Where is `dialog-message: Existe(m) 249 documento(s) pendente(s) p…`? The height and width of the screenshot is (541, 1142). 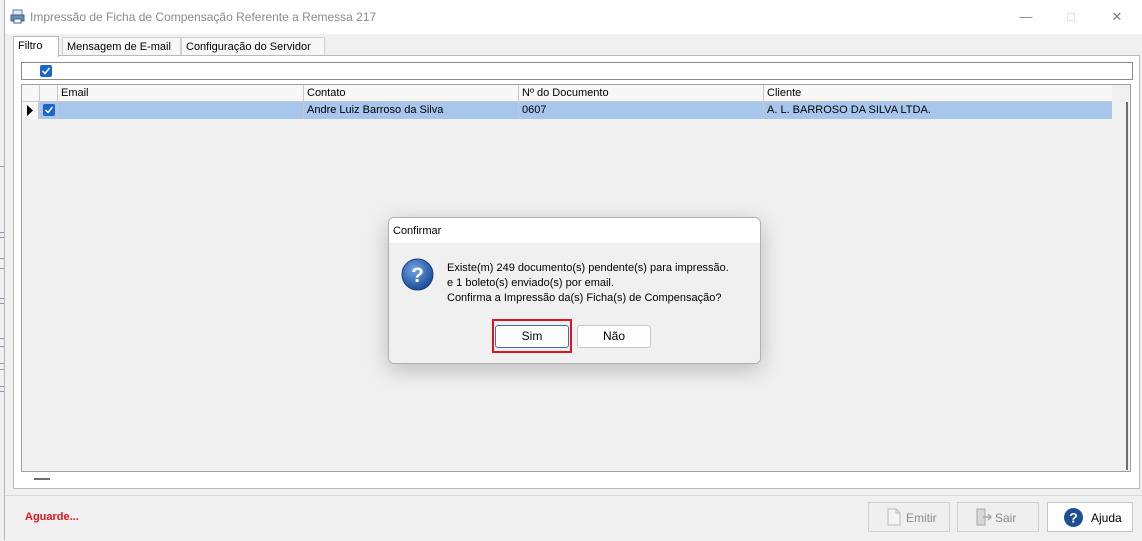
dialog-message: Existe(m) 249 documento(s) pendente(s) p… is located at coordinates (588, 283).